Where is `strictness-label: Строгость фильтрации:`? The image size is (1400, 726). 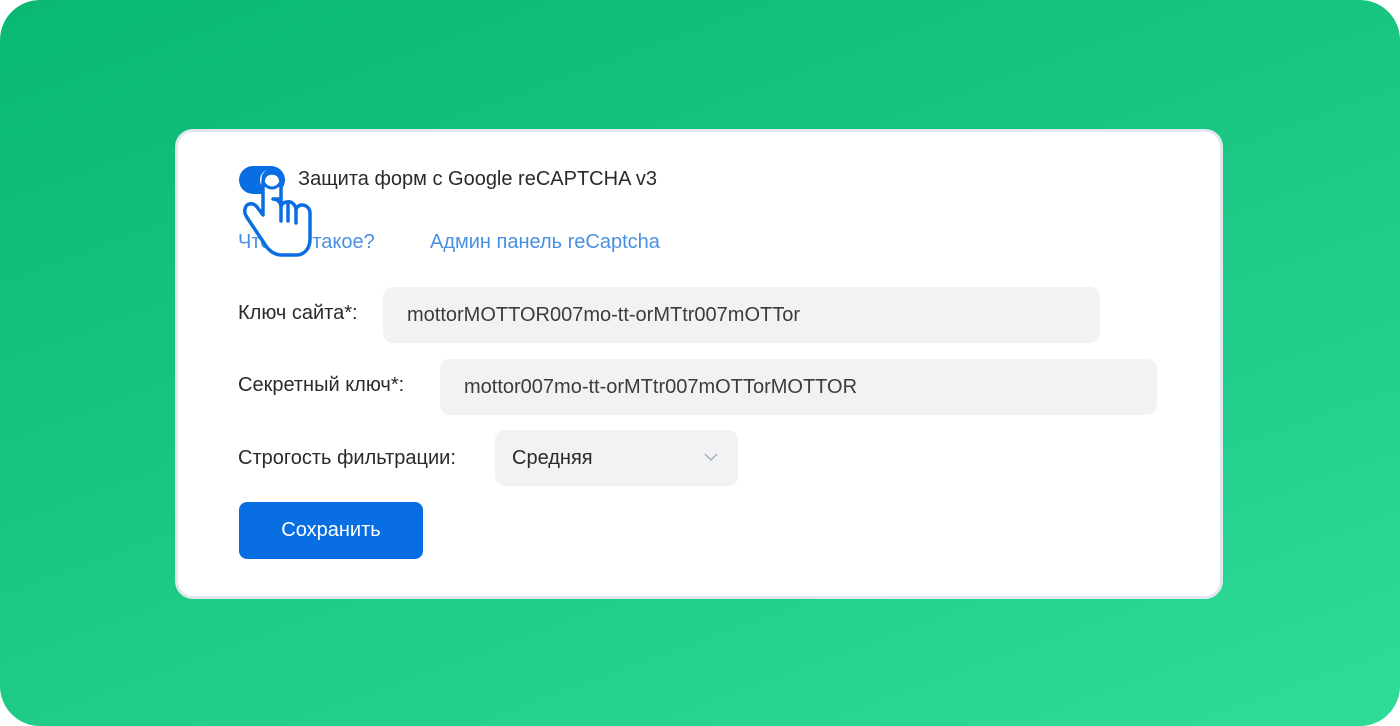 strictness-label: Строгость фильтрации: is located at coordinates (347, 458).